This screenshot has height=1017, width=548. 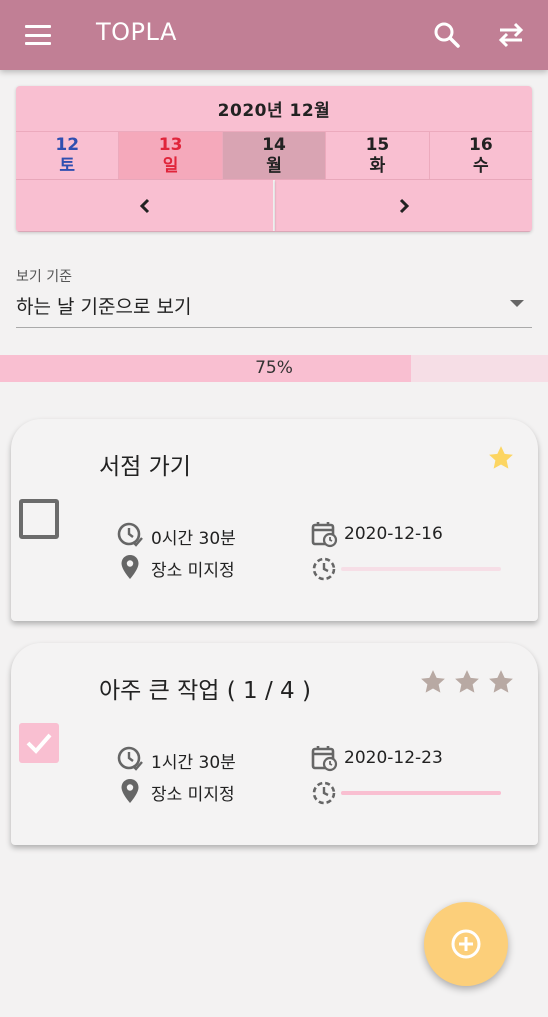 I want to click on calendar-days: 12 토 13 일 14 월 15 화 16 수, so click(x=274, y=156).